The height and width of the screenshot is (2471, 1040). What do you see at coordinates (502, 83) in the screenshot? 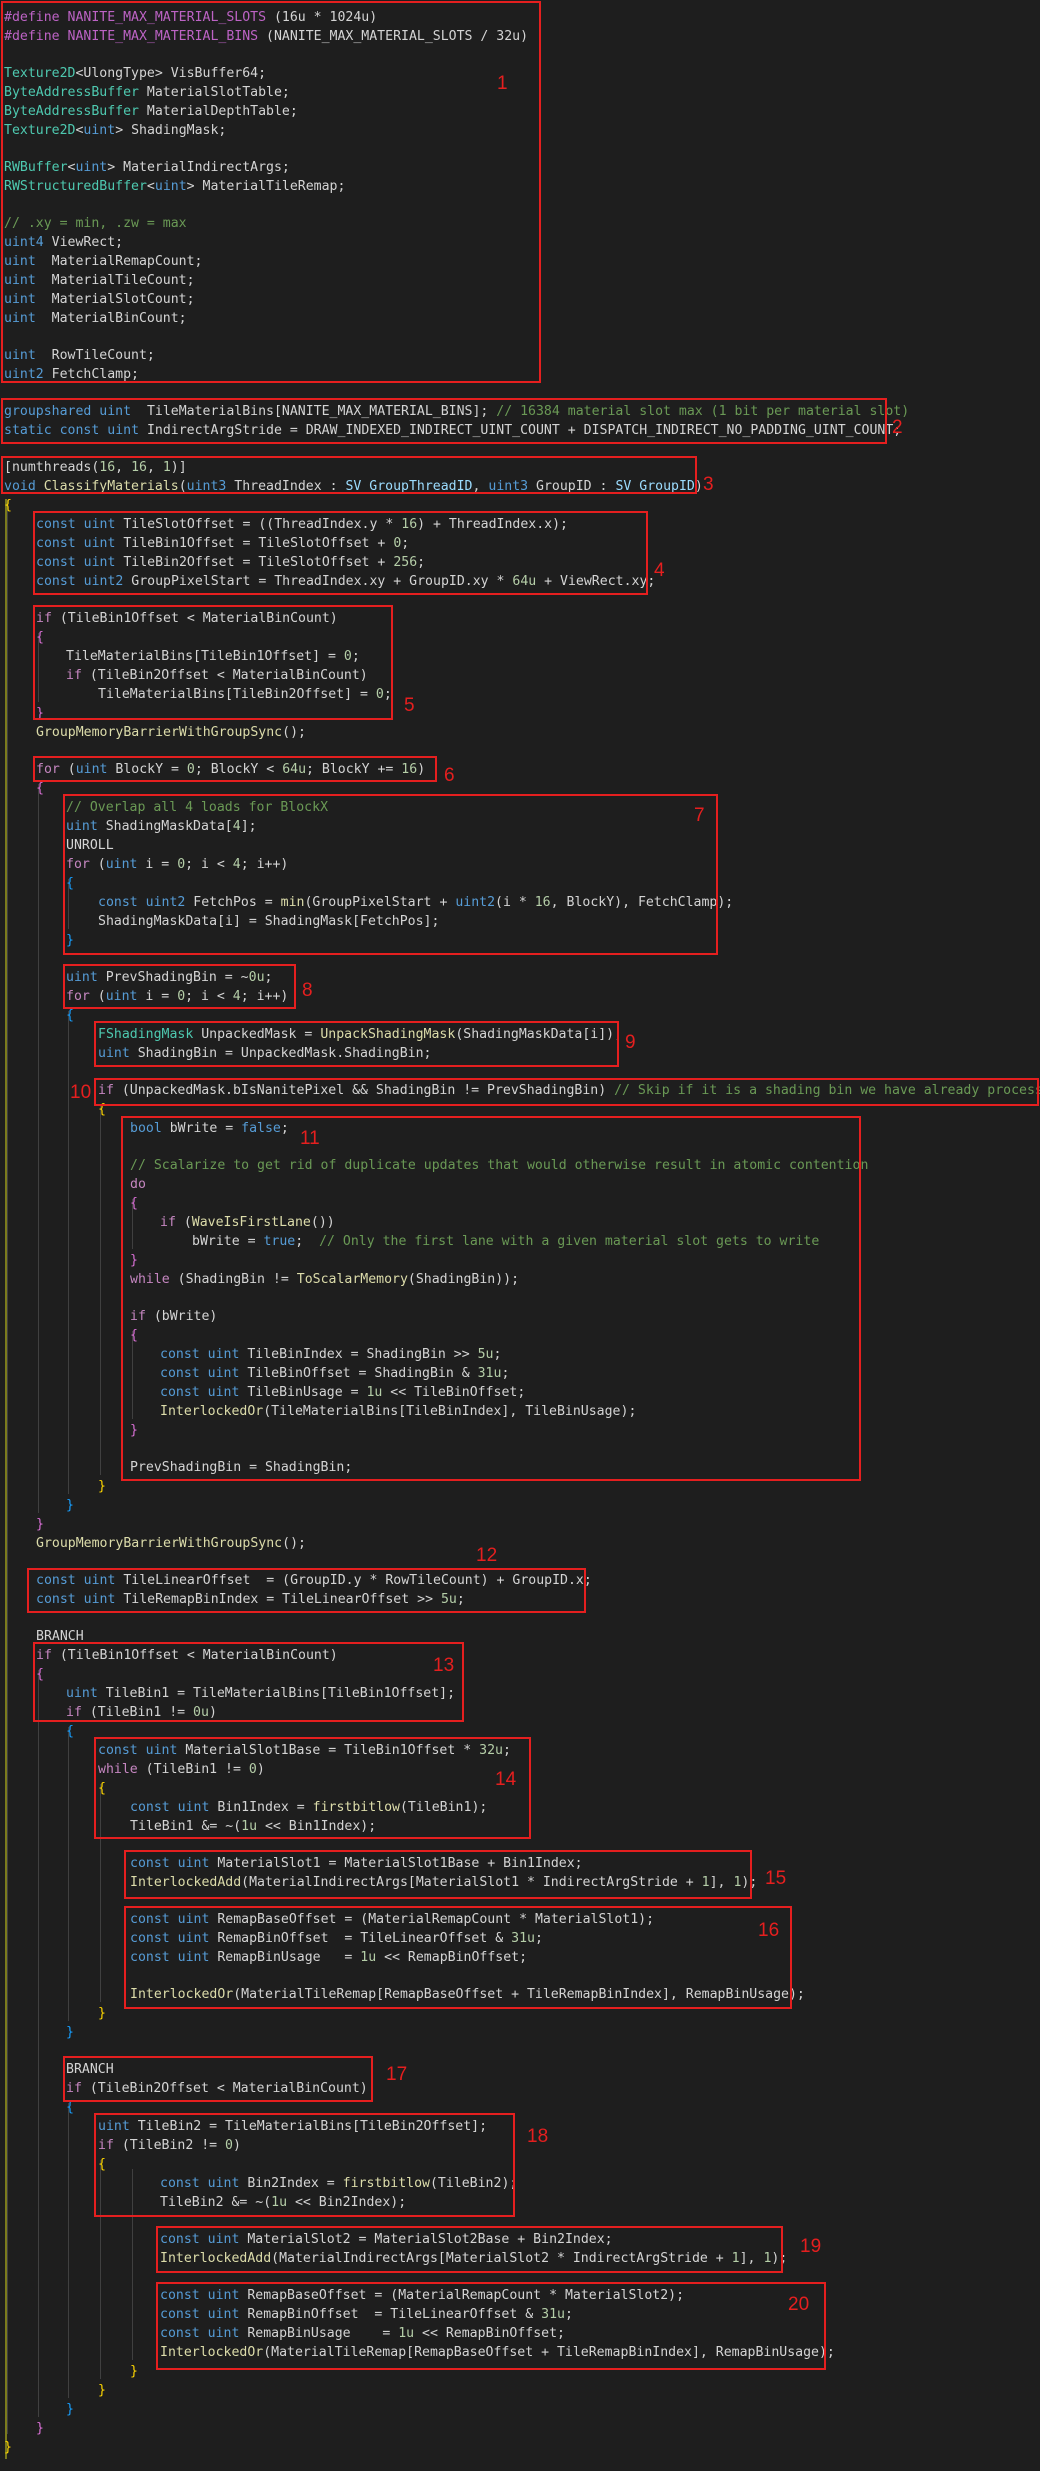
I see `annotation-label: 1` at bounding box center [502, 83].